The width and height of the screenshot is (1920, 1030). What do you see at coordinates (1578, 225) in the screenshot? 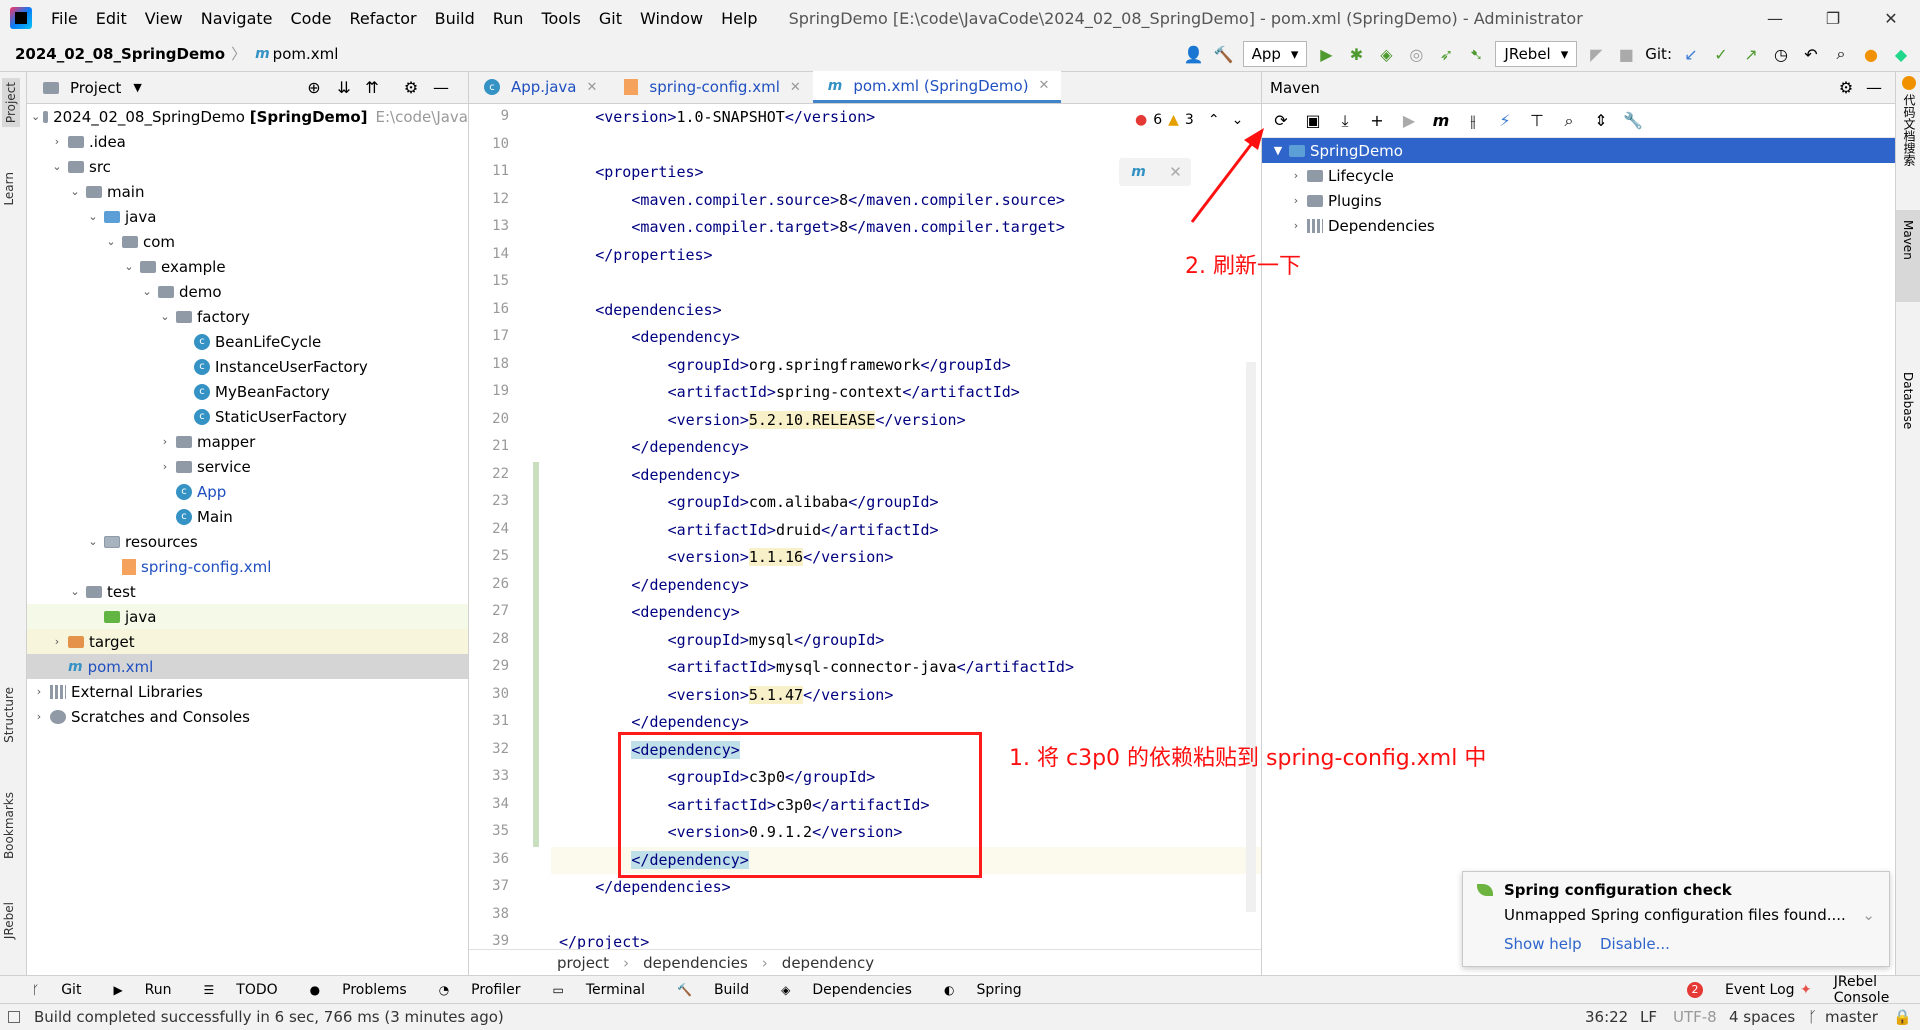
I see `maven-tree-item: › Dependencies` at bounding box center [1578, 225].